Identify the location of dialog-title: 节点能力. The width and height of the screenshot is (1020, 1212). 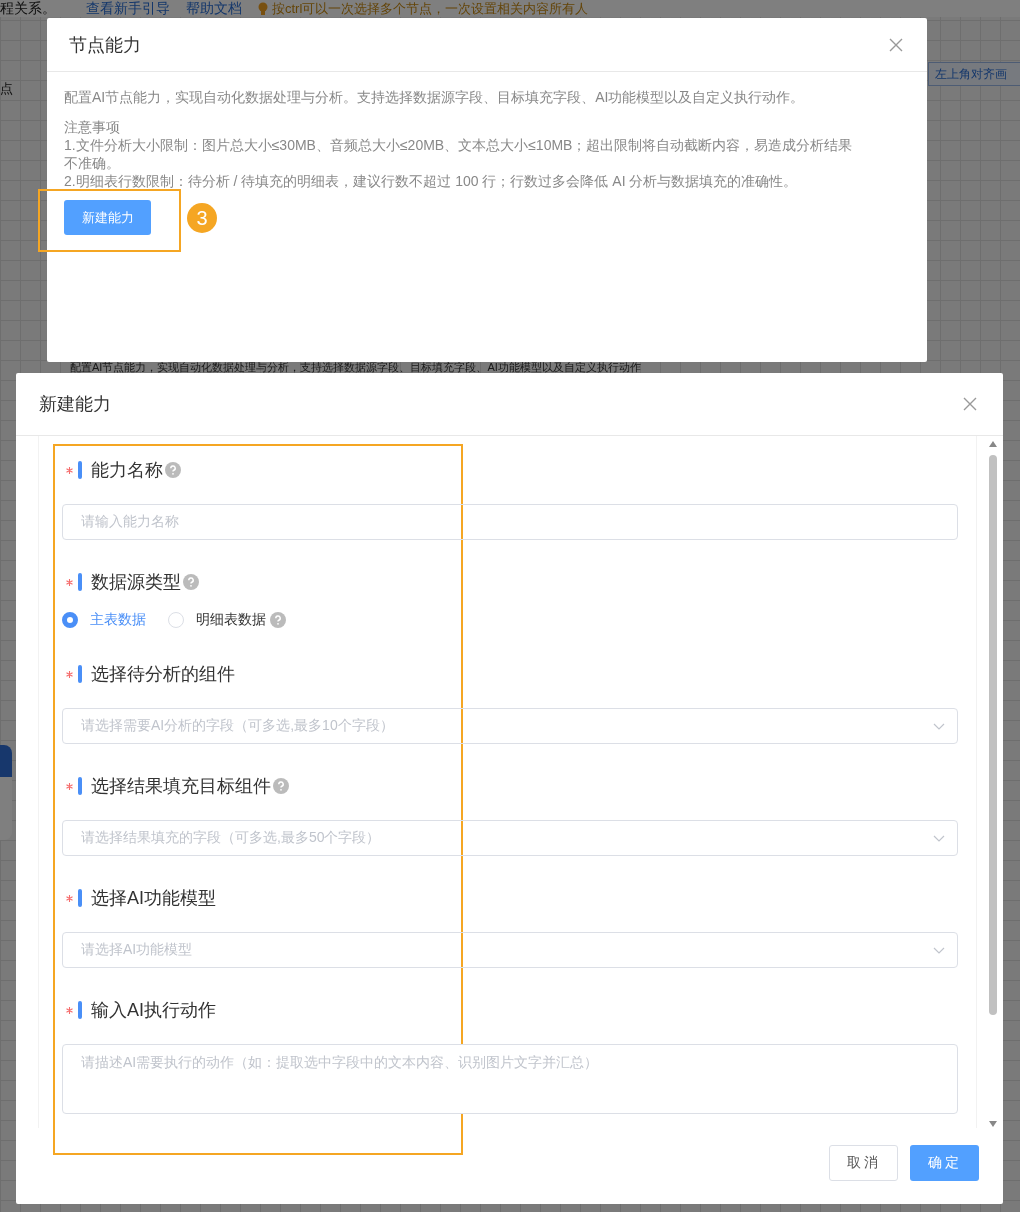
(105, 45).